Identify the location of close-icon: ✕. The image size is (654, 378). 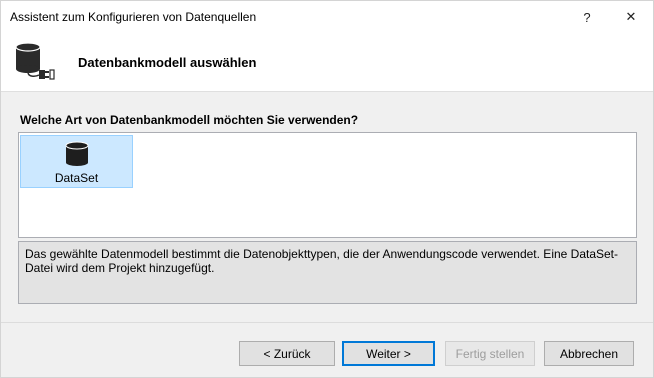
(631, 16).